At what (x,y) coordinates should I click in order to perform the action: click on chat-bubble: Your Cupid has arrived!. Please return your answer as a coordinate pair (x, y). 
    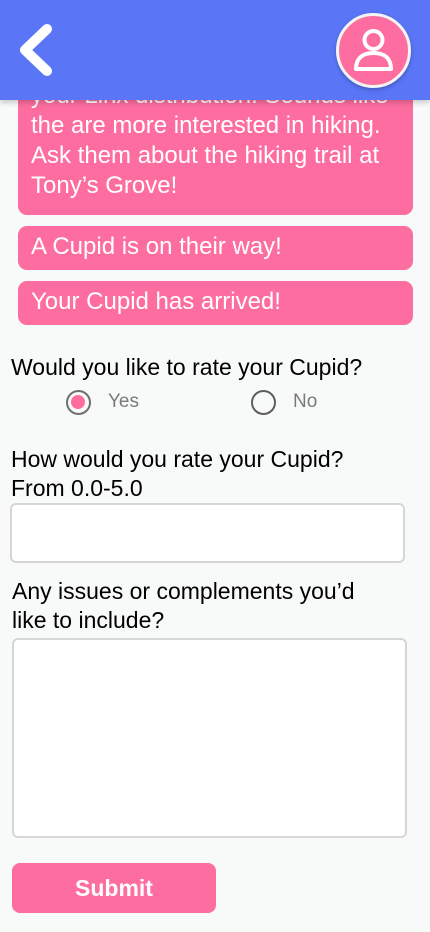
    Looking at the image, I should click on (215, 303).